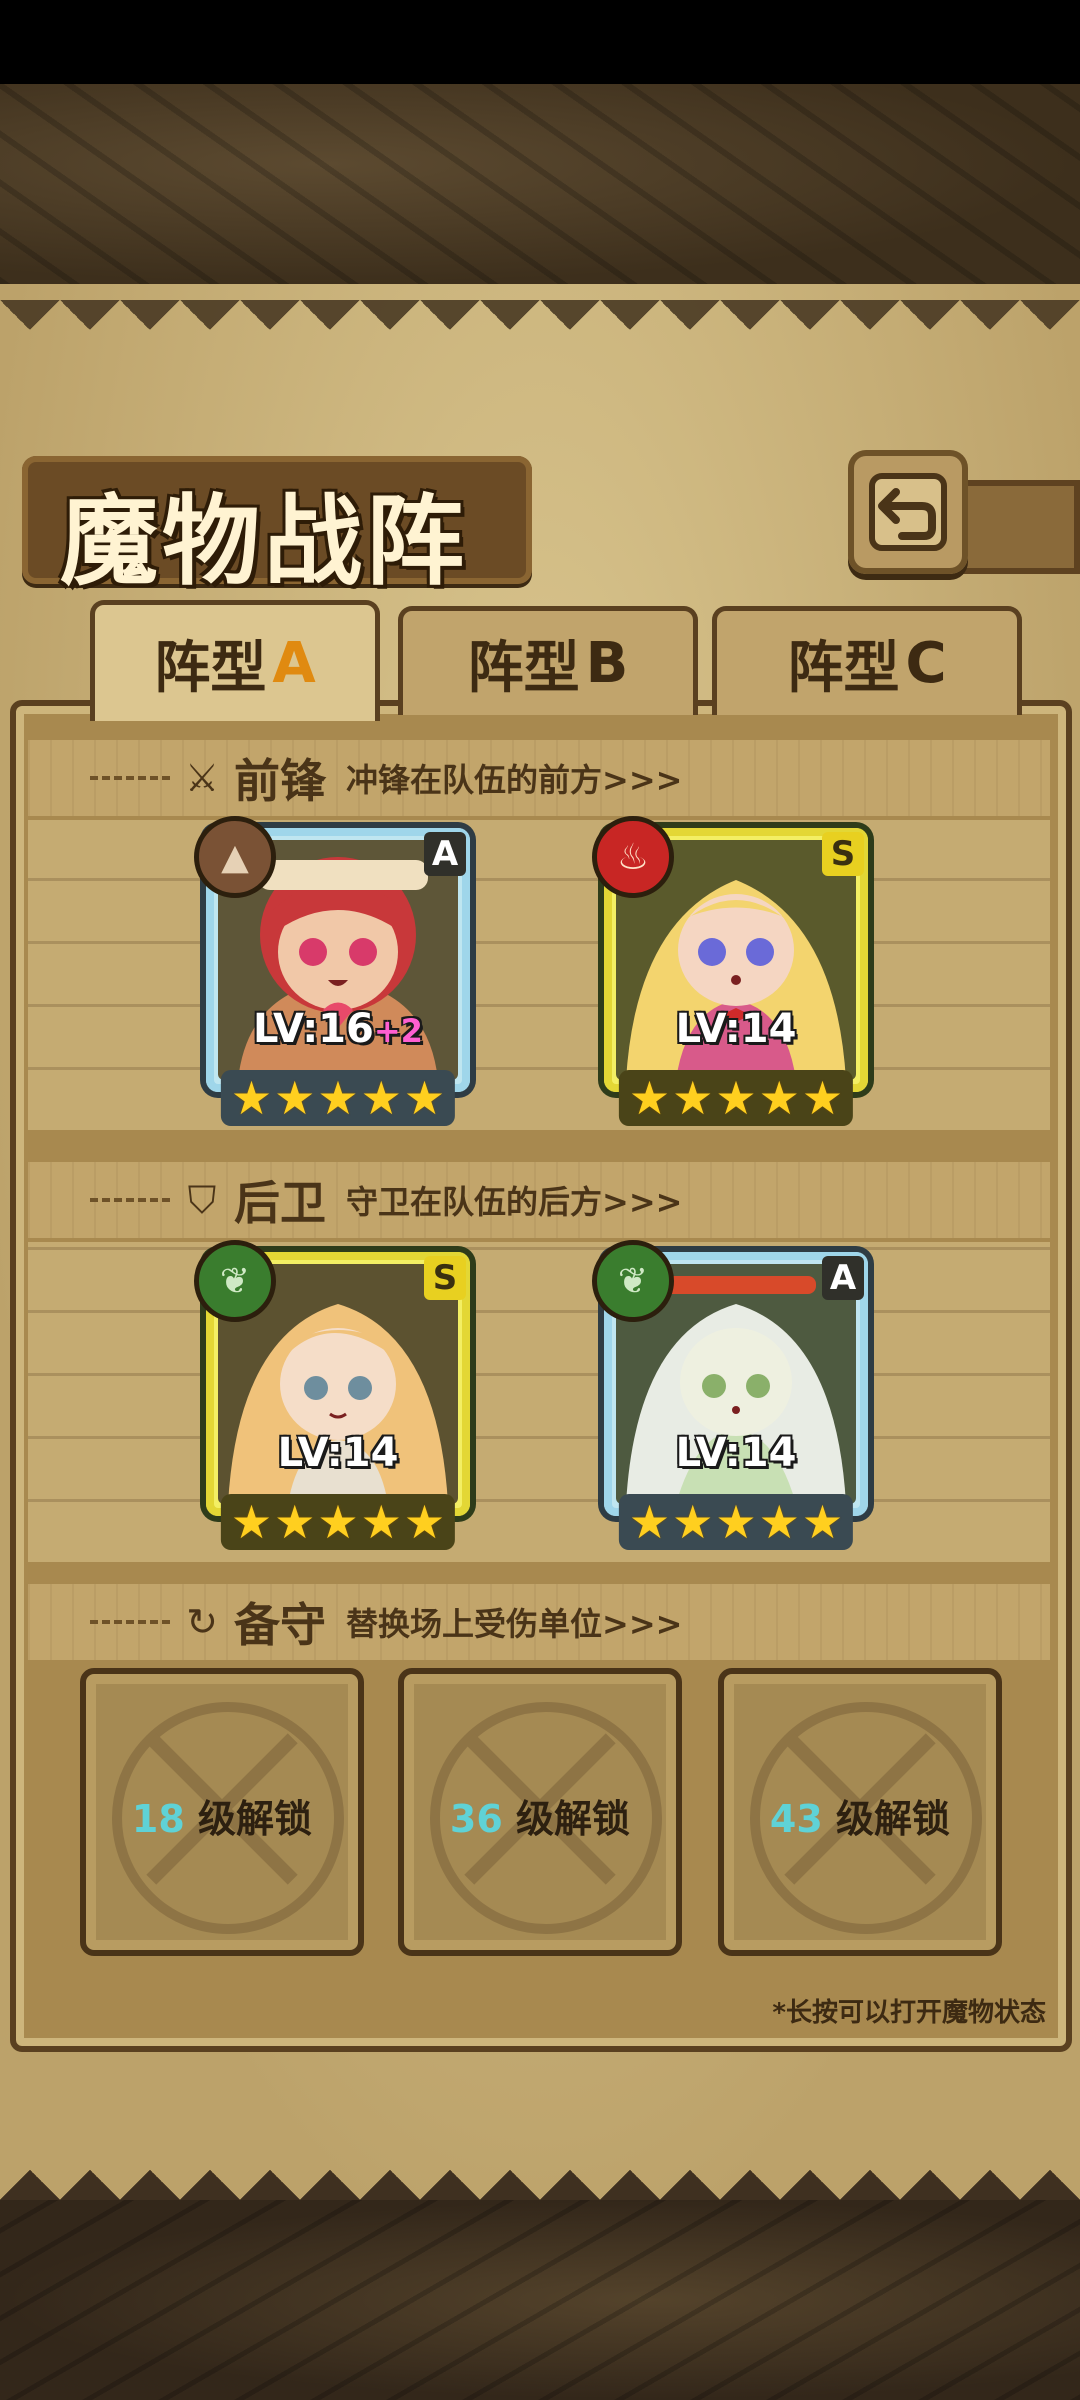 The height and width of the screenshot is (2400, 1080). I want to click on unlock-level: 36, so click(476, 1819).